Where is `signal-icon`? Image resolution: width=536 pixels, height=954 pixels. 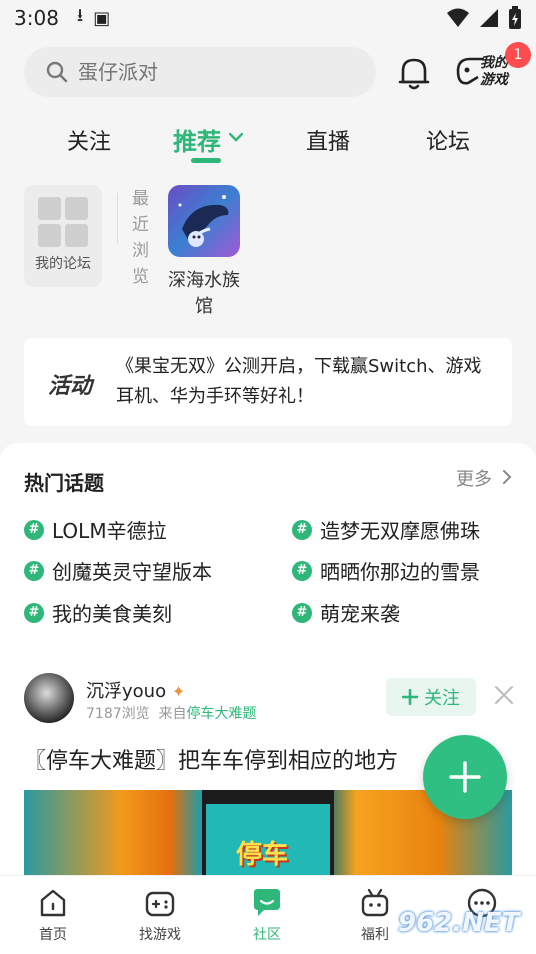 signal-icon is located at coordinates (489, 18).